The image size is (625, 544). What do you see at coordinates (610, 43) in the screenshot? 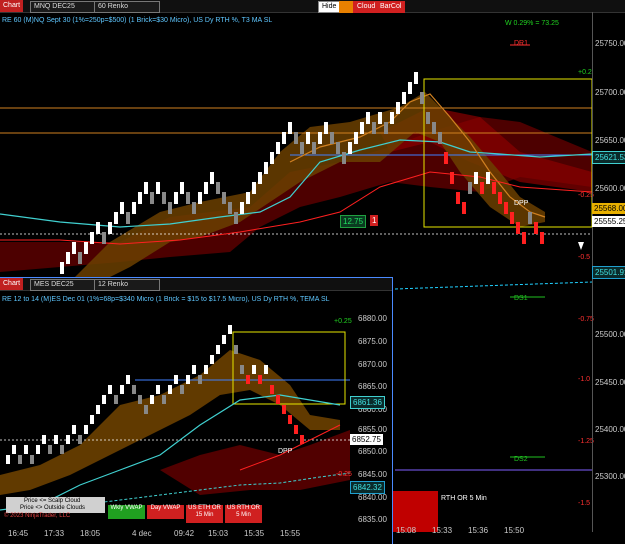
I see `price-tick: 25750.00` at bounding box center [610, 43].